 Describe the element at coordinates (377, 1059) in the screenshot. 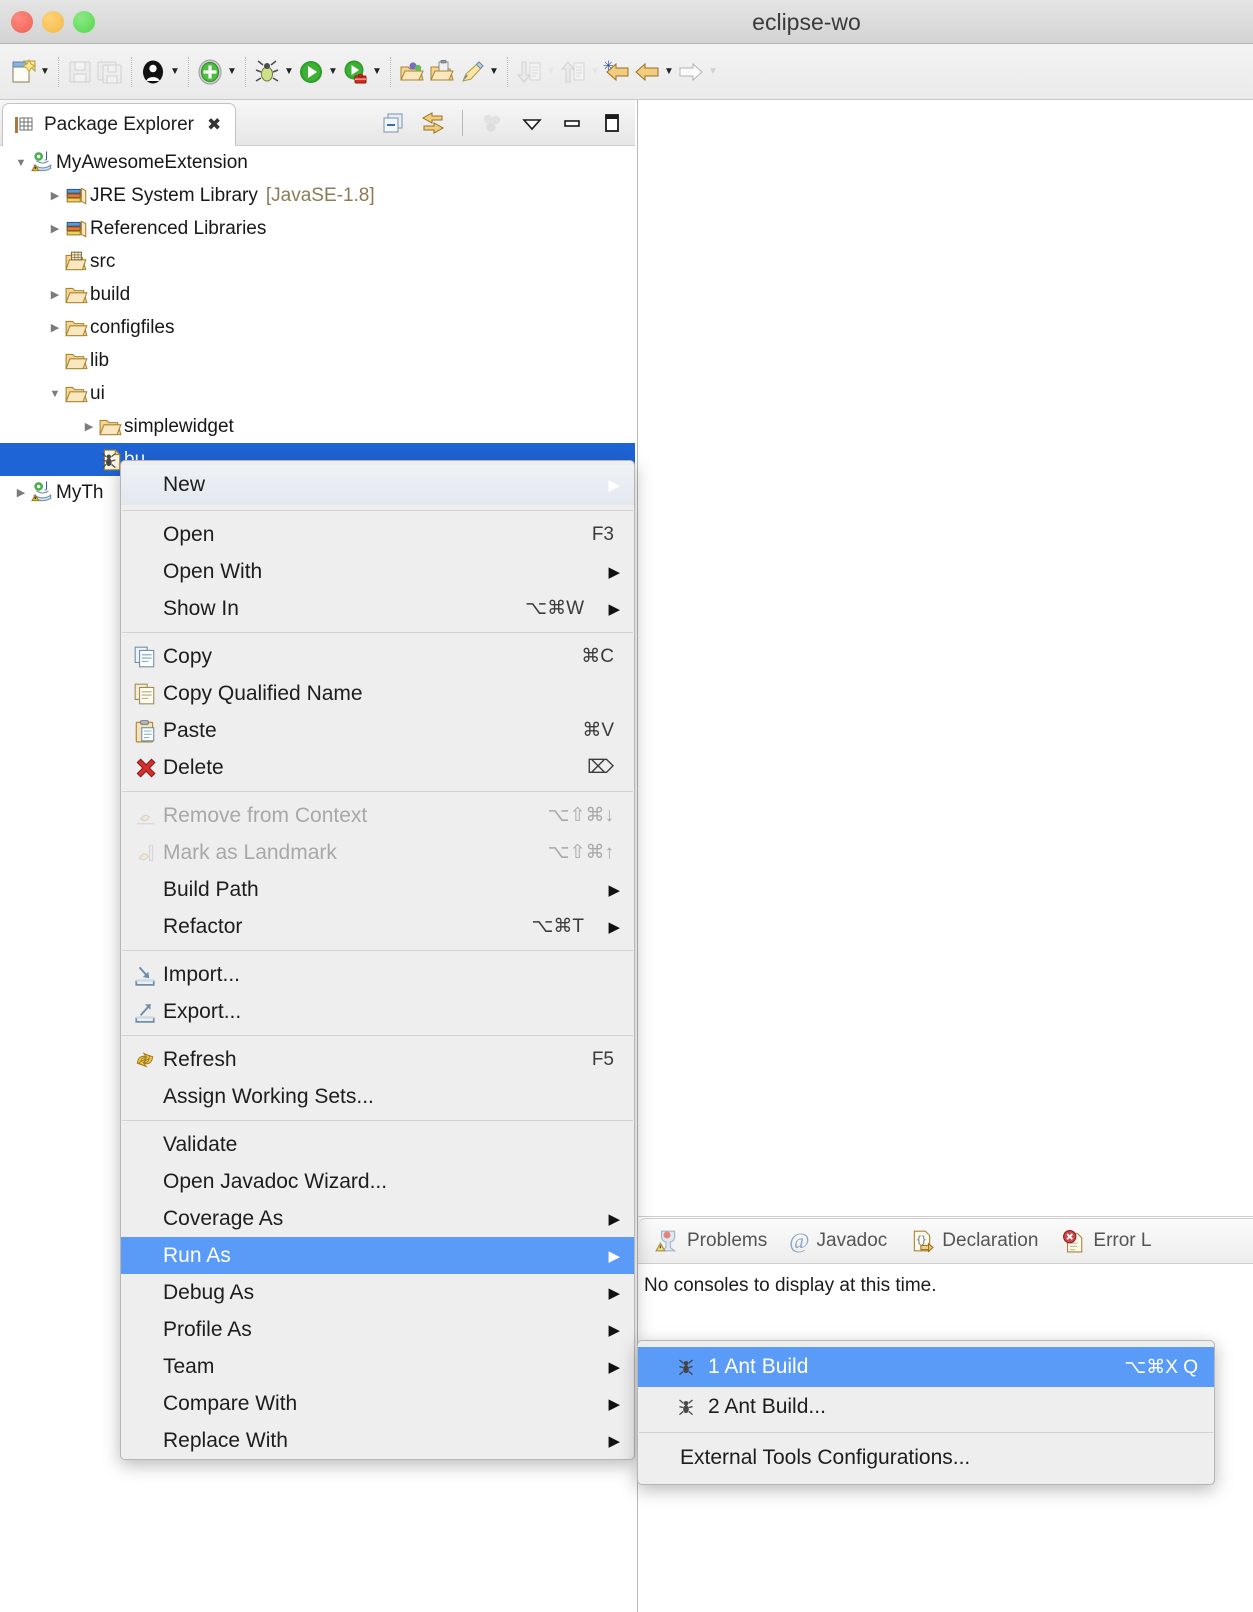

I see `menu-item-refresh: Refresh F5` at that location.